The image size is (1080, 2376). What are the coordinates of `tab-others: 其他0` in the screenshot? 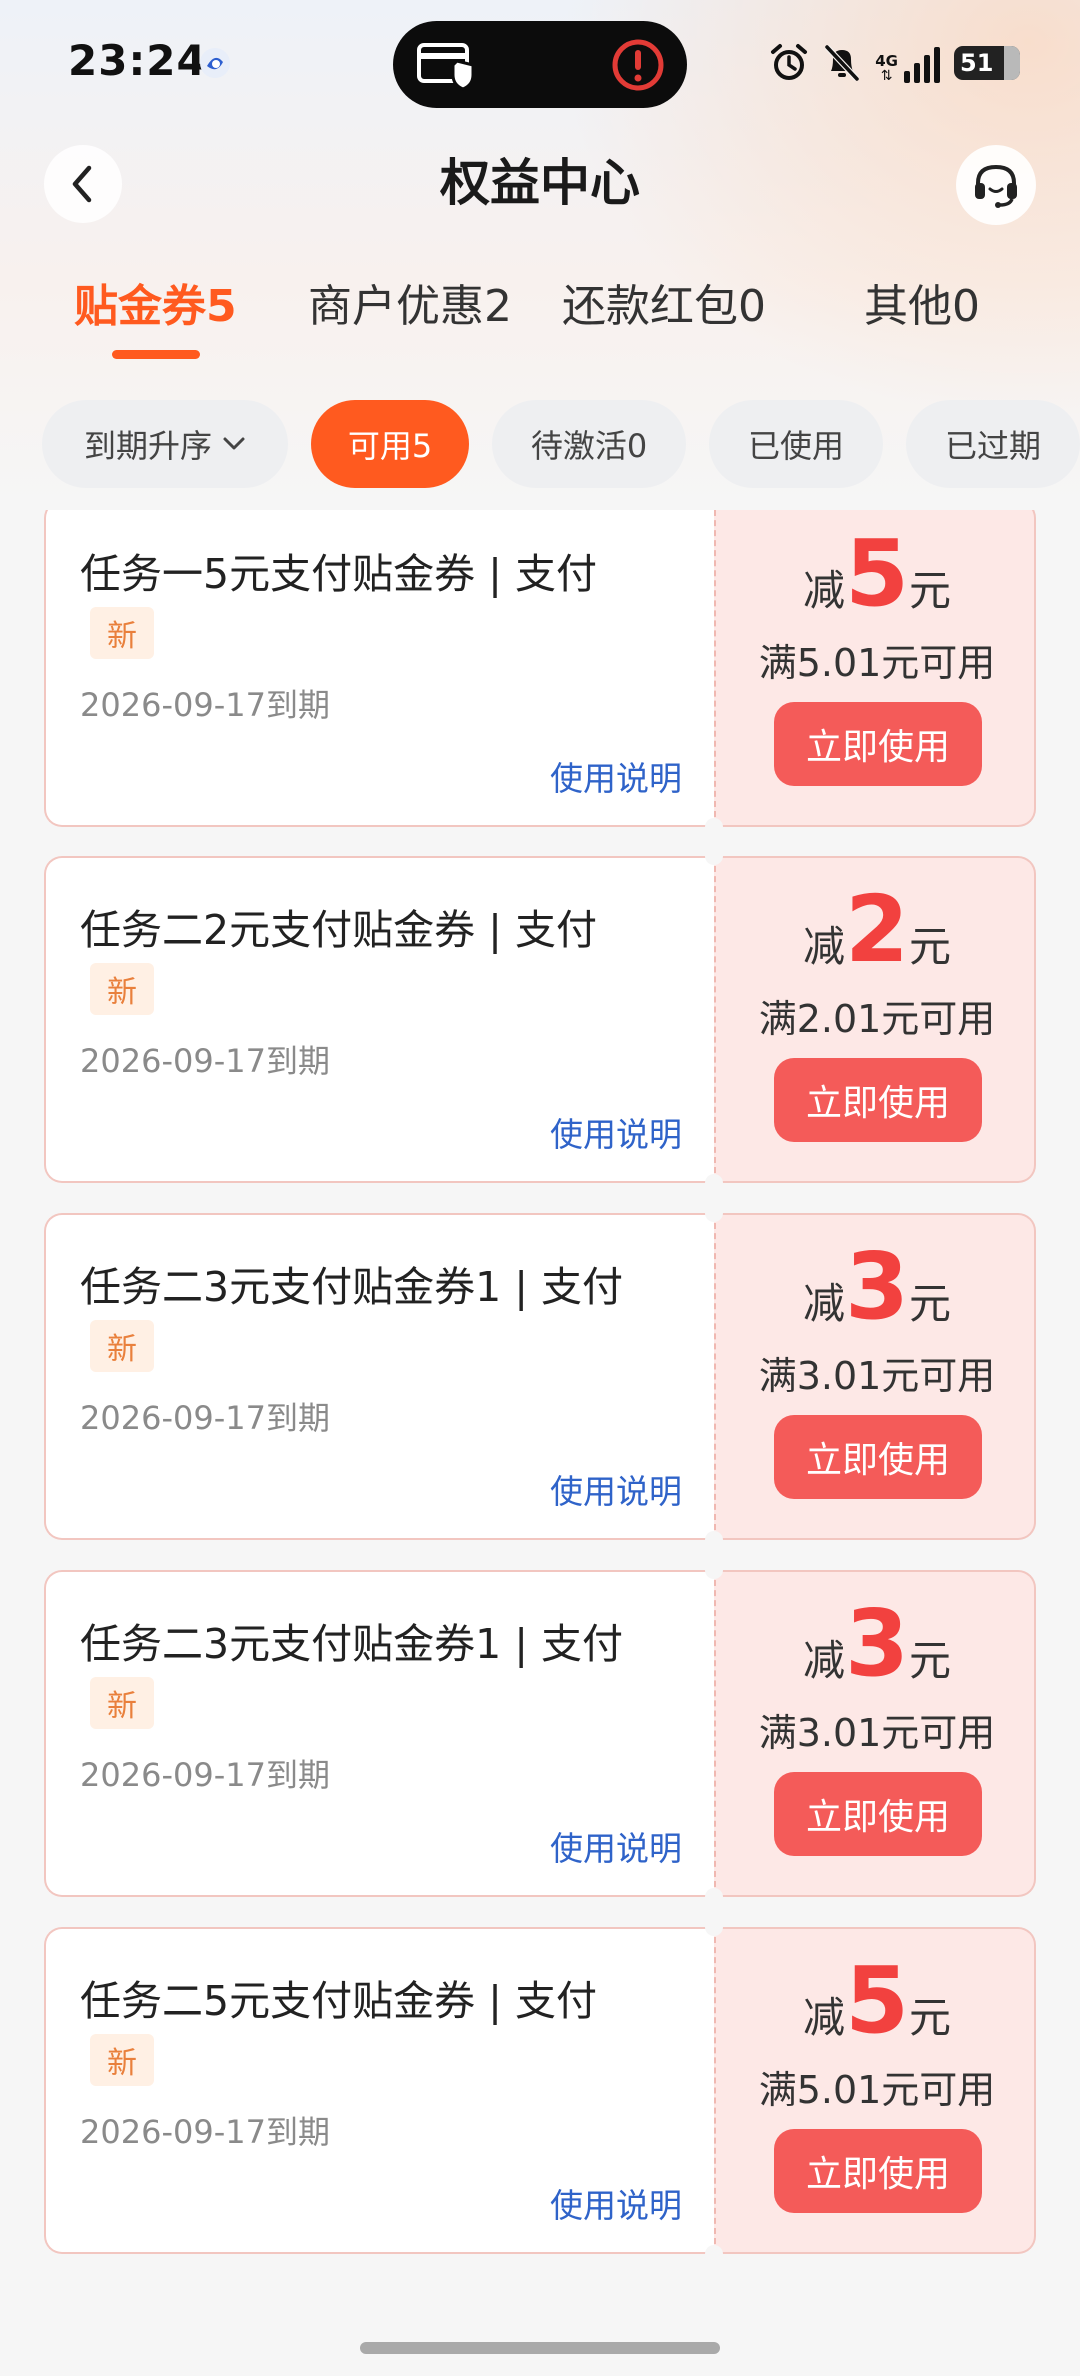 It's located at (922, 307).